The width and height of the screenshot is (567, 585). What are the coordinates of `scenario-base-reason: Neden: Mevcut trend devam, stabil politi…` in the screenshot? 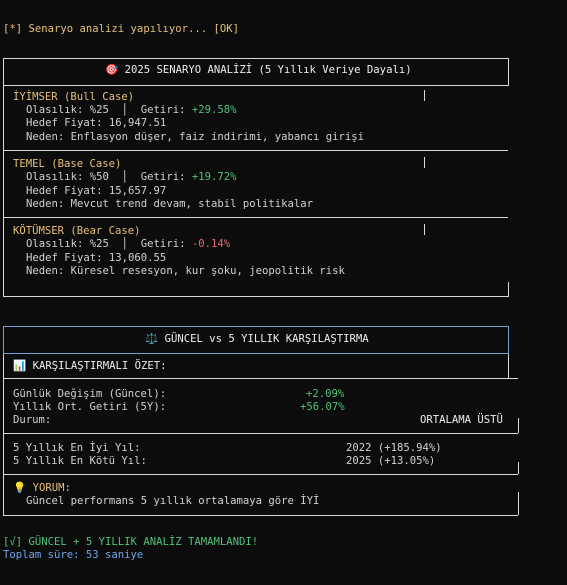 It's located at (170, 204).